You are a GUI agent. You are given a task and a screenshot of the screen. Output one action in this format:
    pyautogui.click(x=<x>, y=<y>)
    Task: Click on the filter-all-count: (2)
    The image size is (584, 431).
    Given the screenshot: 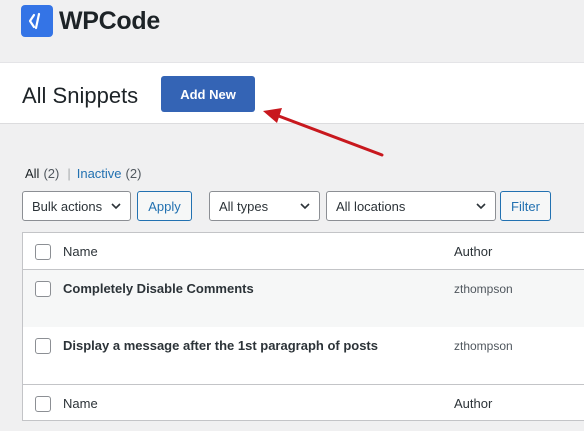 What is the action you would take?
    pyautogui.click(x=51, y=173)
    